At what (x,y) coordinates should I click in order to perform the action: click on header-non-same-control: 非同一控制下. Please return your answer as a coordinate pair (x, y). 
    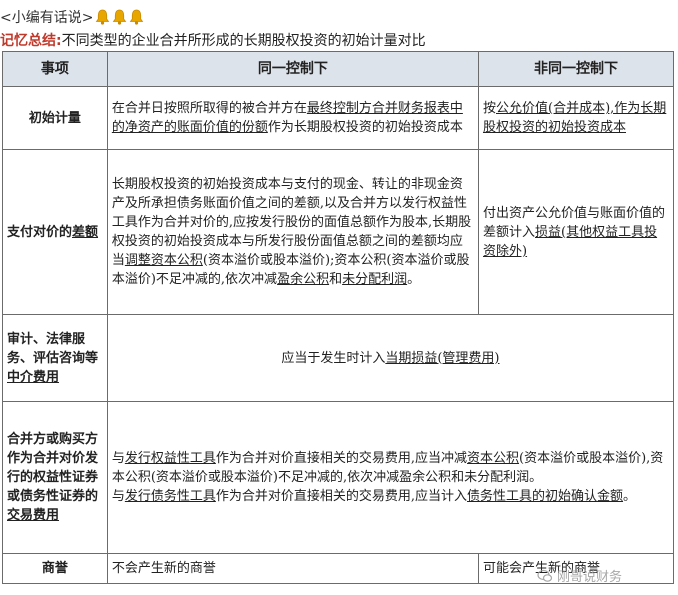
    Looking at the image, I should click on (576, 69).